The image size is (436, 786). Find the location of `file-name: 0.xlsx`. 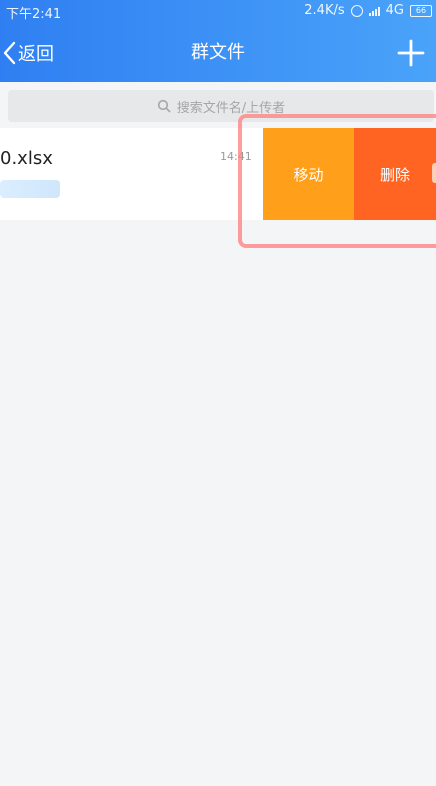

file-name: 0.xlsx is located at coordinates (26, 158).